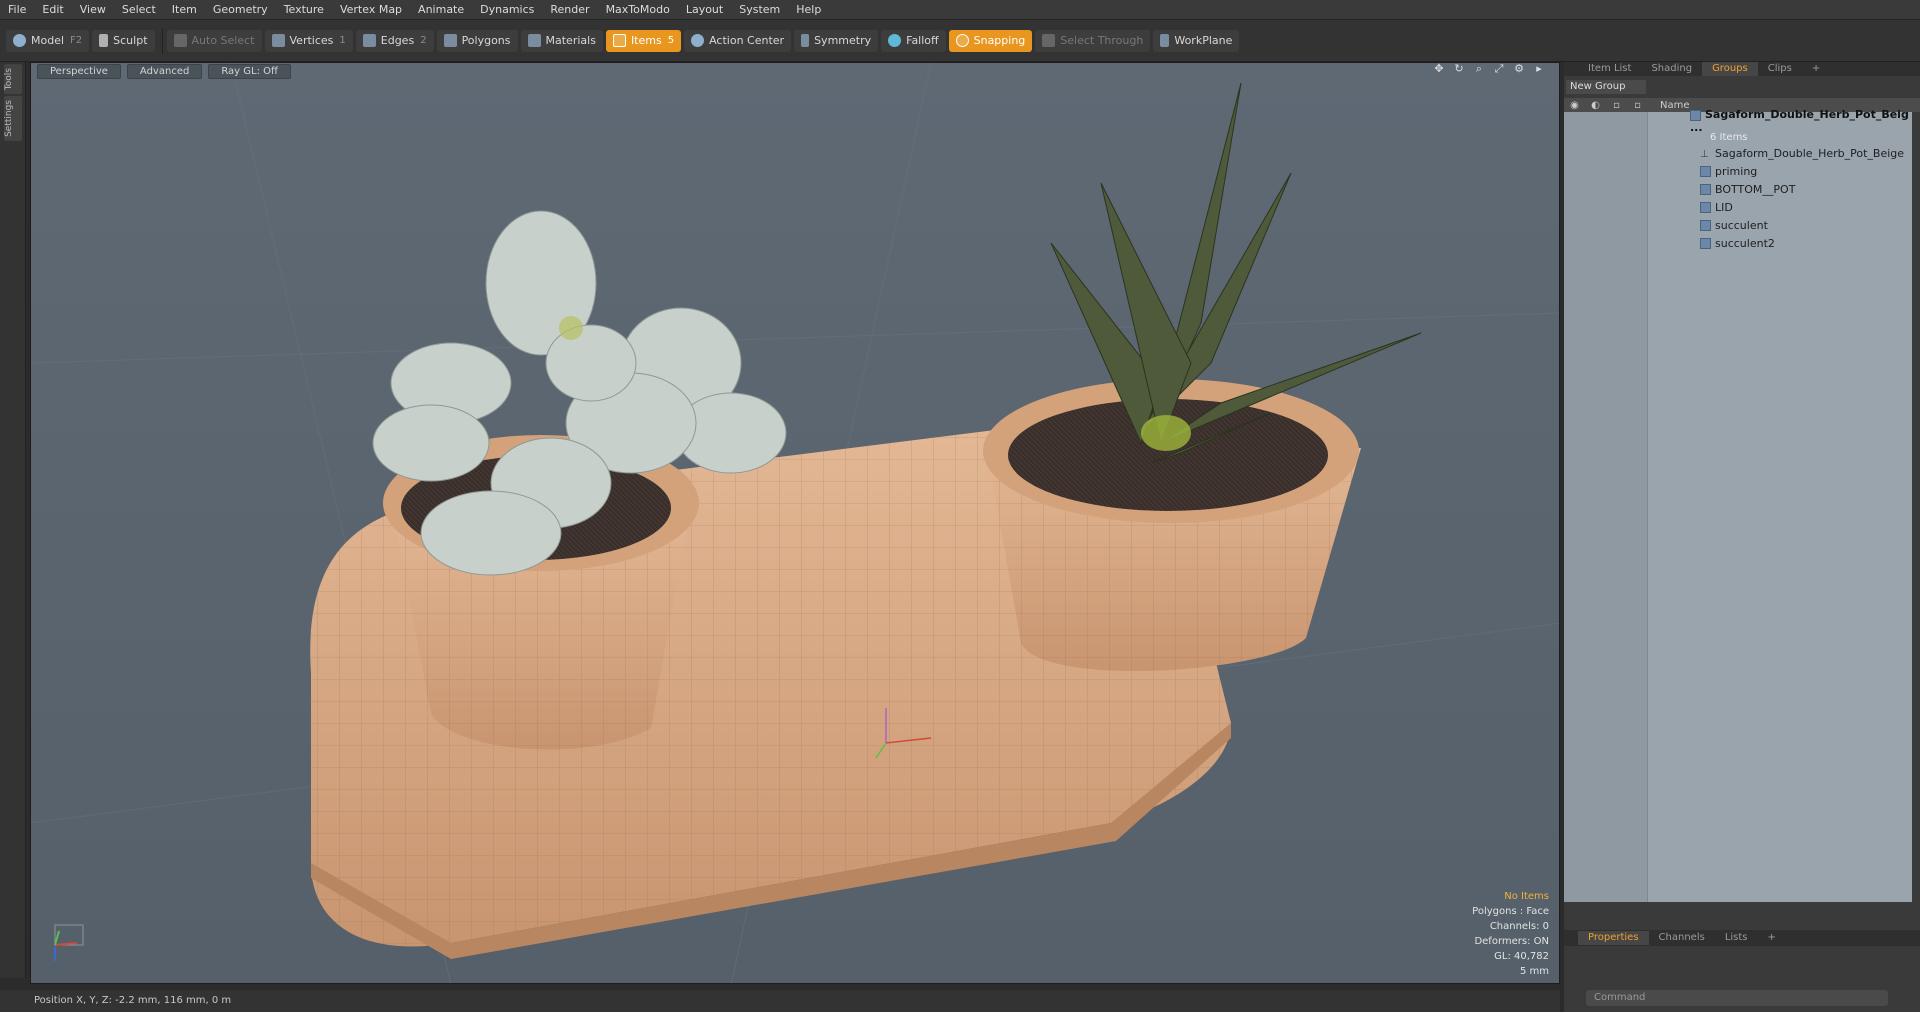  I want to click on item-count: 6 Items, so click(1729, 137).